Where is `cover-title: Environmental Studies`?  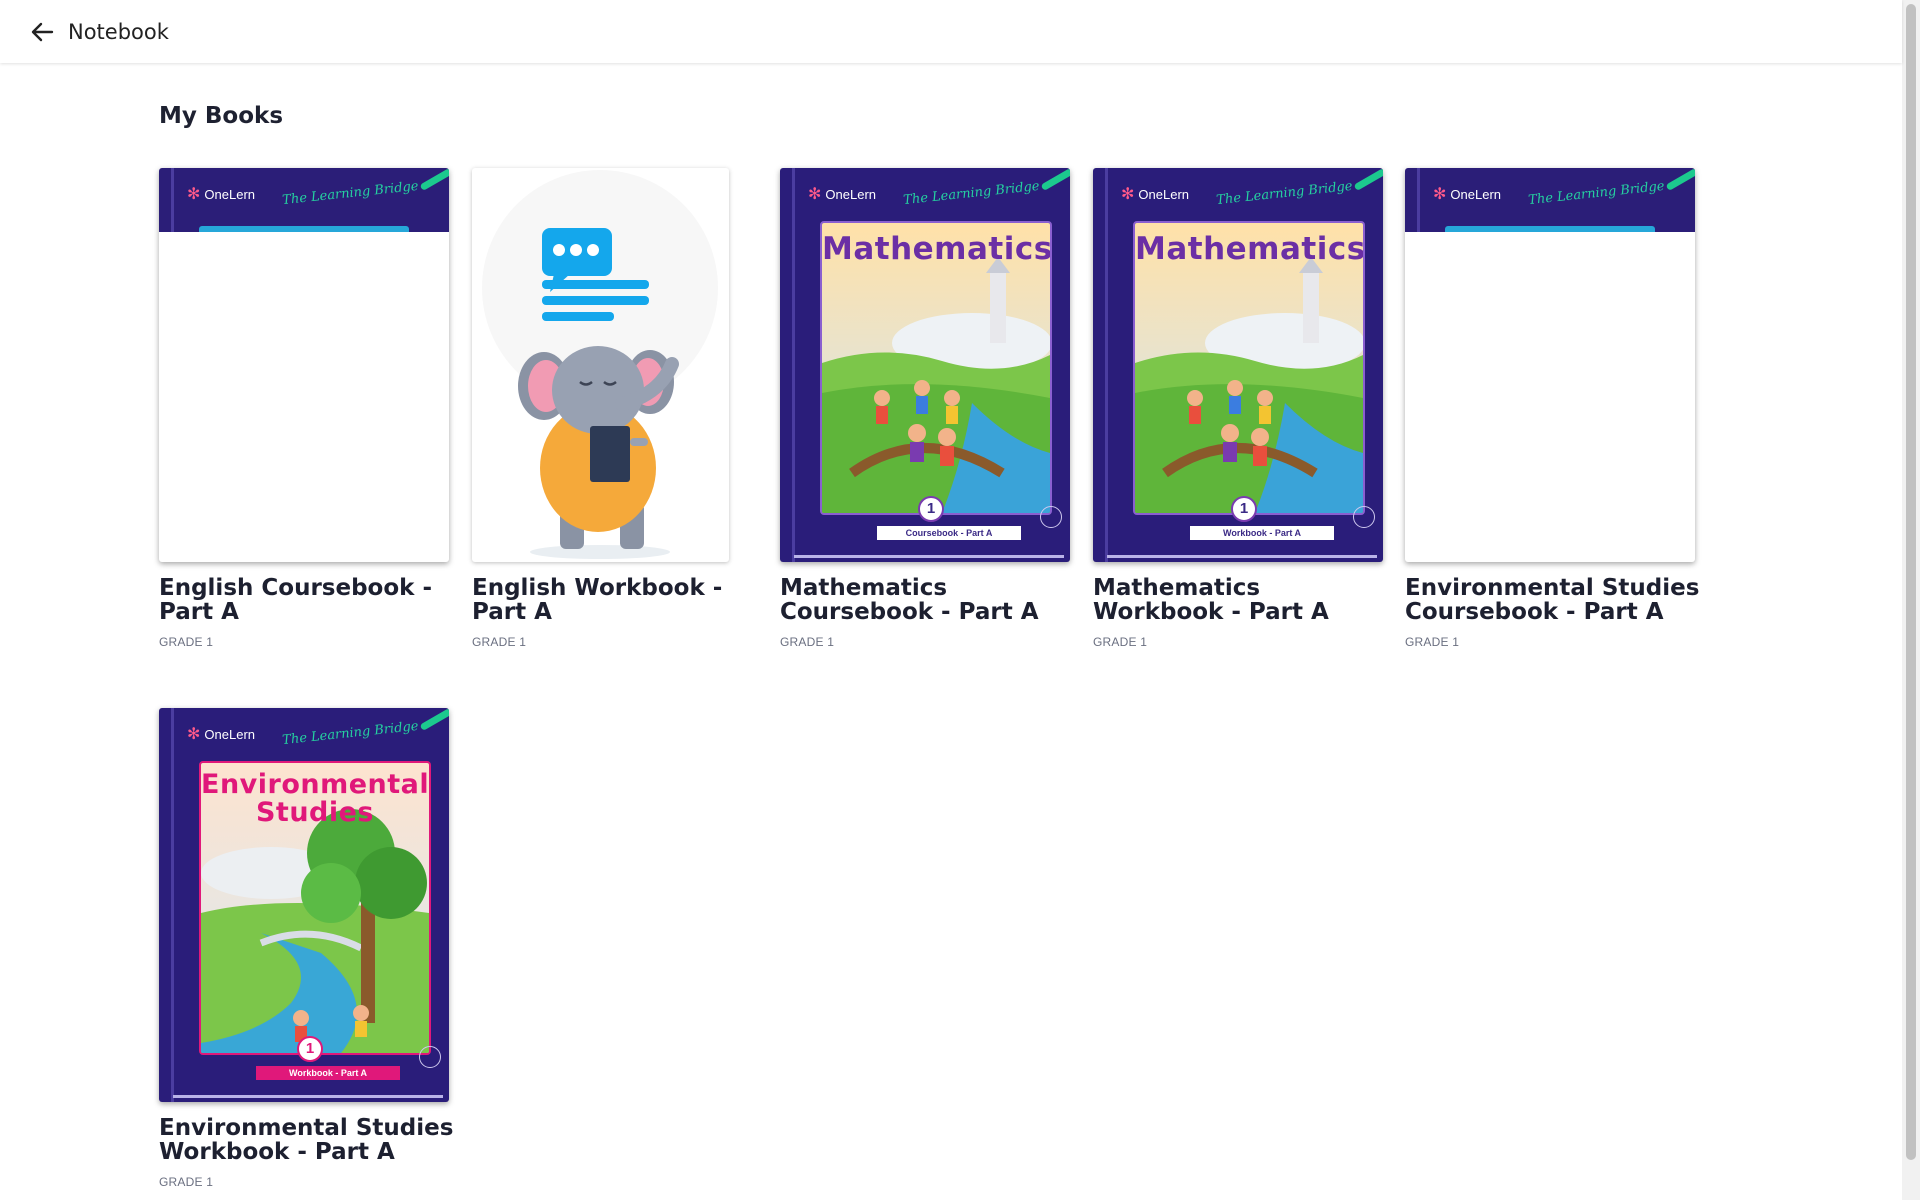 cover-title: Environmental Studies is located at coordinates (315, 799).